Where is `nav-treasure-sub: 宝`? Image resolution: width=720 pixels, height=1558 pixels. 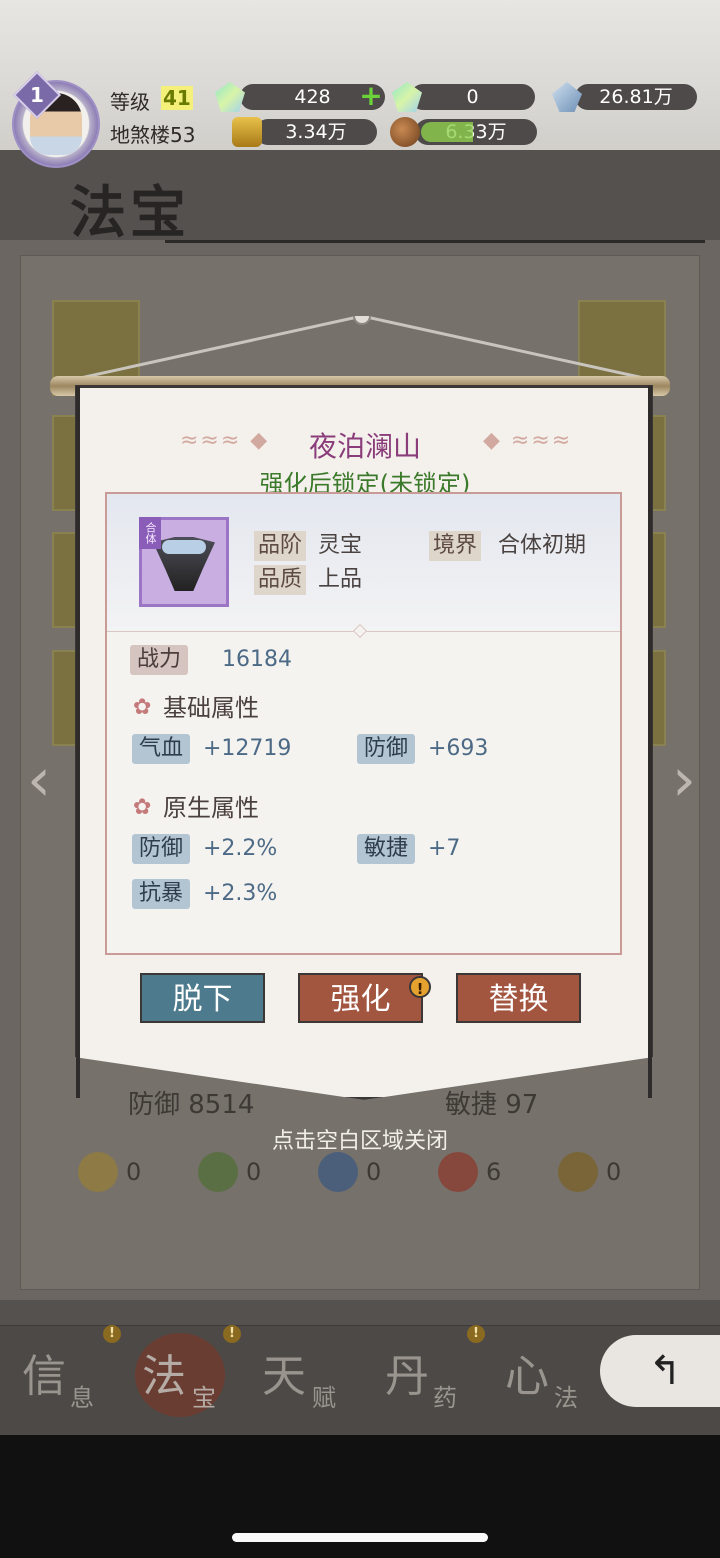
nav-treasure-sub: 宝 is located at coordinates (204, 1395).